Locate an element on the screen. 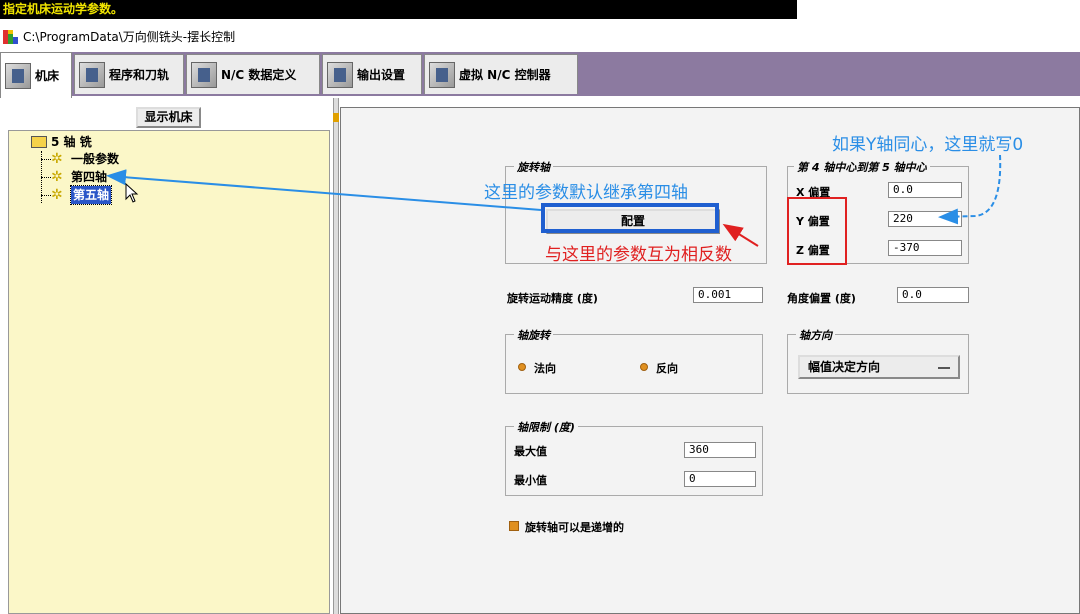  opposite-arrow is located at coordinates (740, 235).